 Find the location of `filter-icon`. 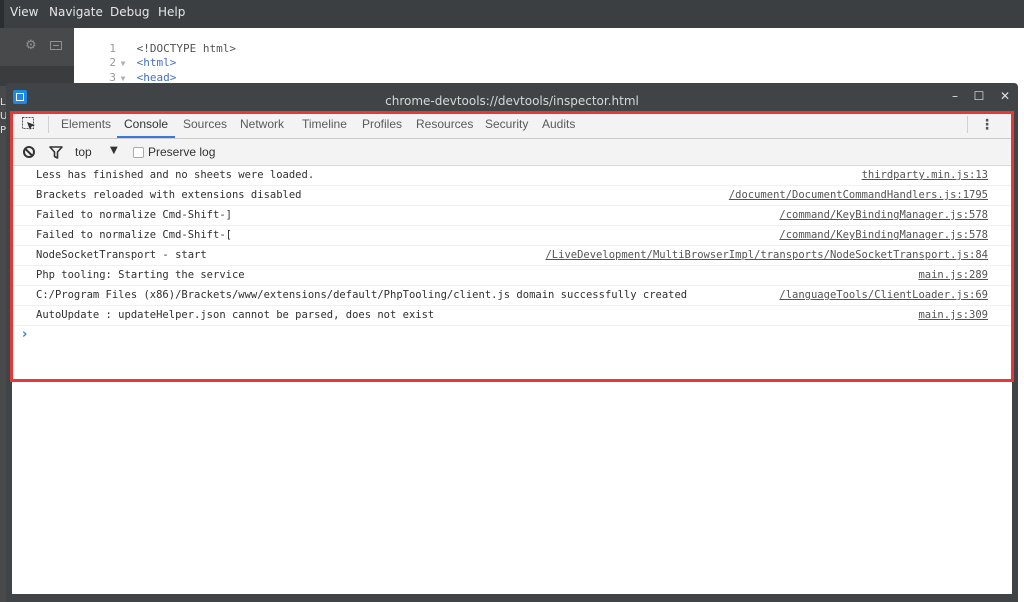

filter-icon is located at coordinates (56, 152).